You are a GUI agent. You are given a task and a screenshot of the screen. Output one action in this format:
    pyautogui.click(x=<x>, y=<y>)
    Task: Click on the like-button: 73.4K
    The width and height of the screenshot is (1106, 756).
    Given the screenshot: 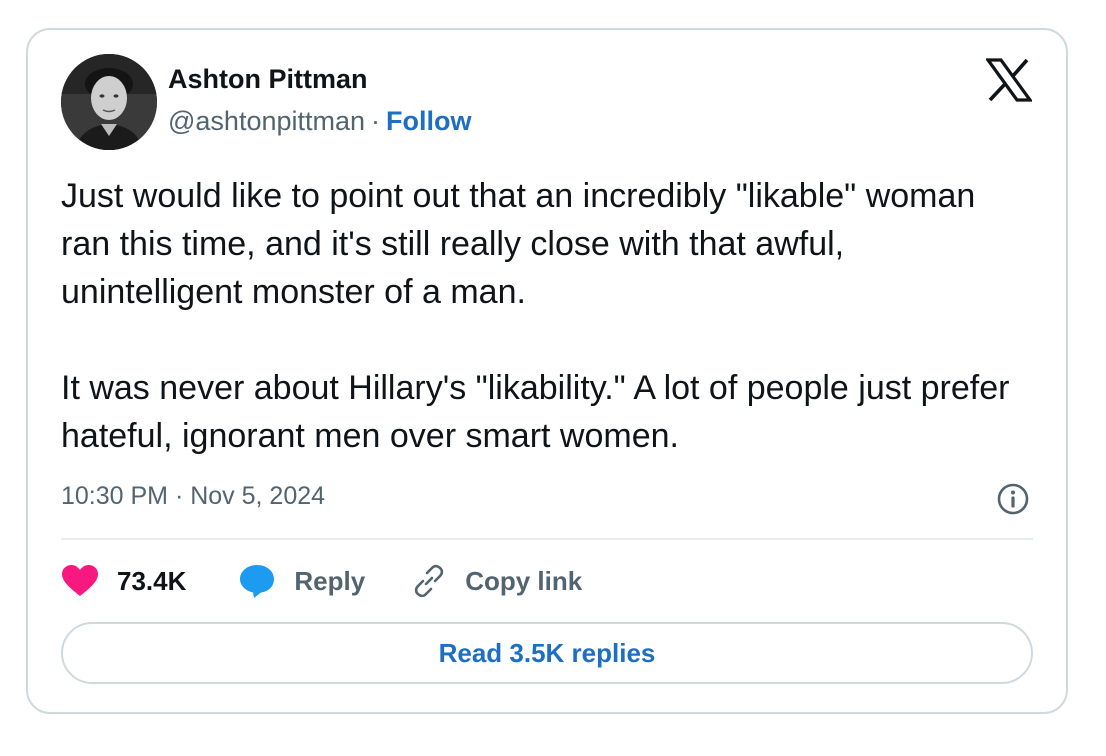 What is the action you would take?
    pyautogui.click(x=123, y=581)
    